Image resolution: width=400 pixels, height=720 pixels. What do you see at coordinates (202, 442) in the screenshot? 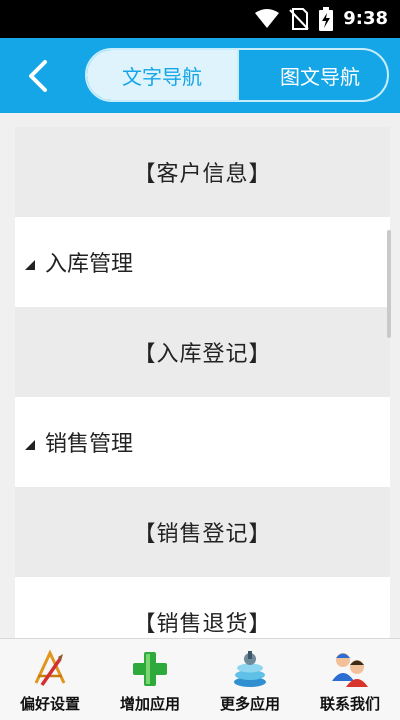
I see `menu-group-sales: 销售管理` at bounding box center [202, 442].